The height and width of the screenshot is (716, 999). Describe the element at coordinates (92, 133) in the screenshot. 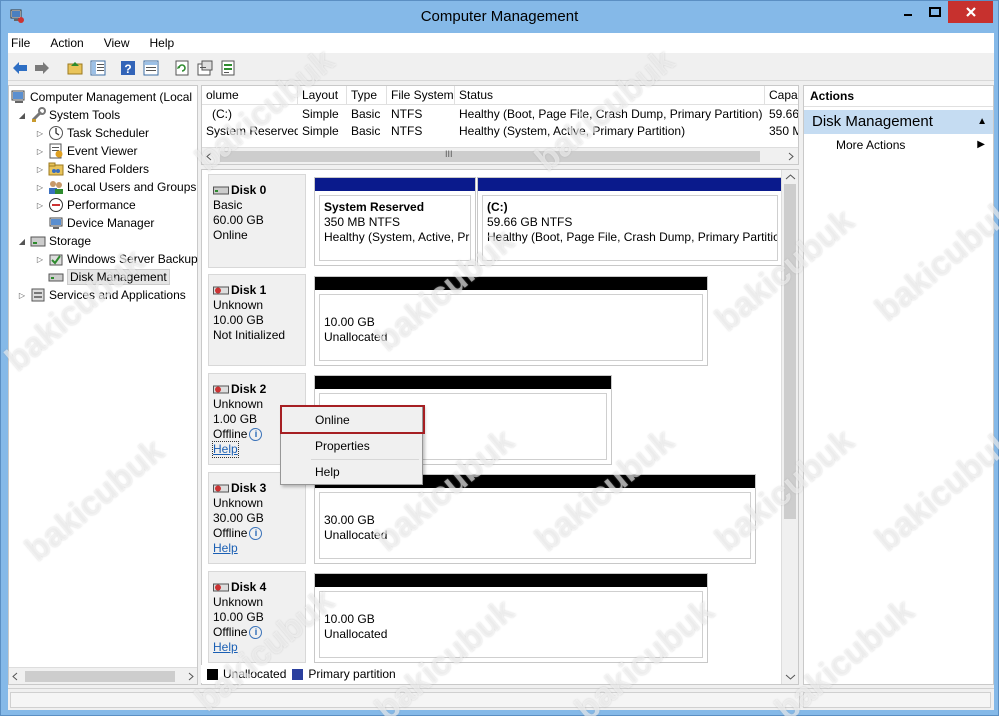

I see `tree-item-task-scheduler: ▷ Task Scheduler` at that location.